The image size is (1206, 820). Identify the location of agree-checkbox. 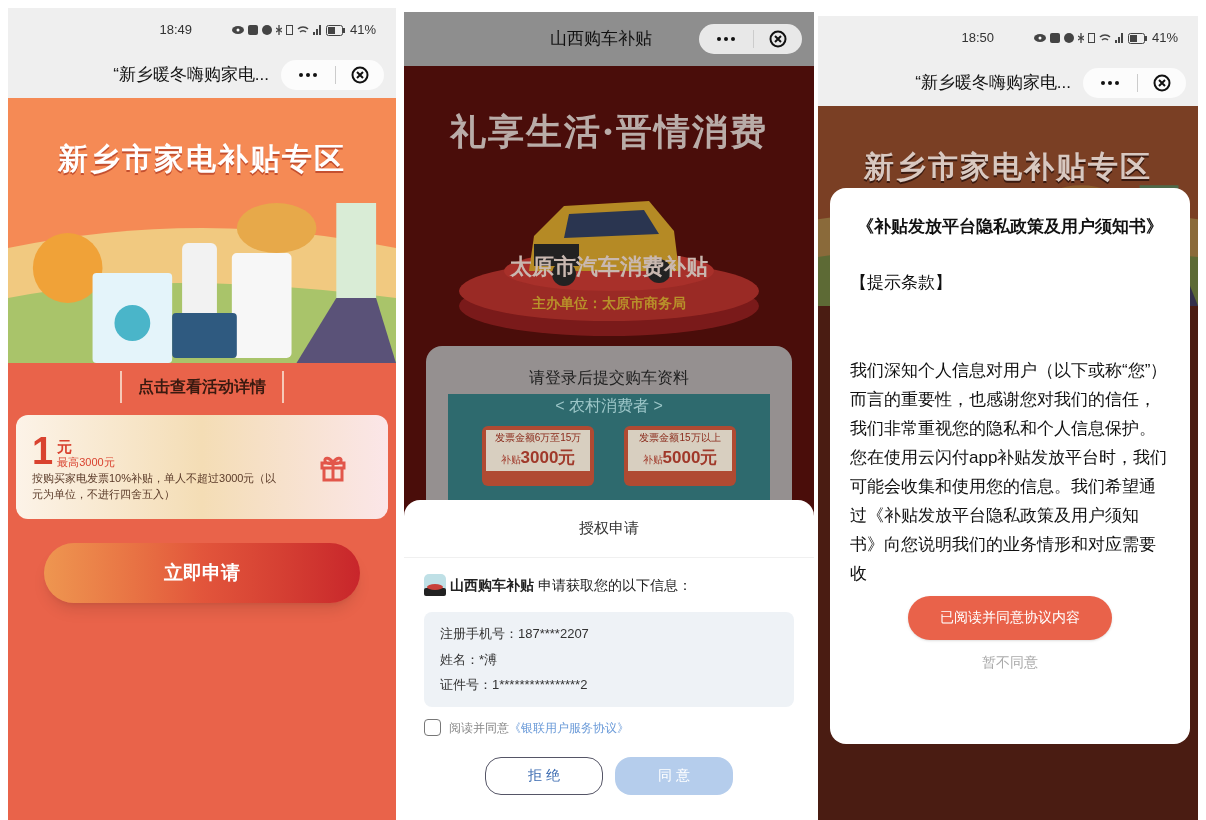
(432, 727).